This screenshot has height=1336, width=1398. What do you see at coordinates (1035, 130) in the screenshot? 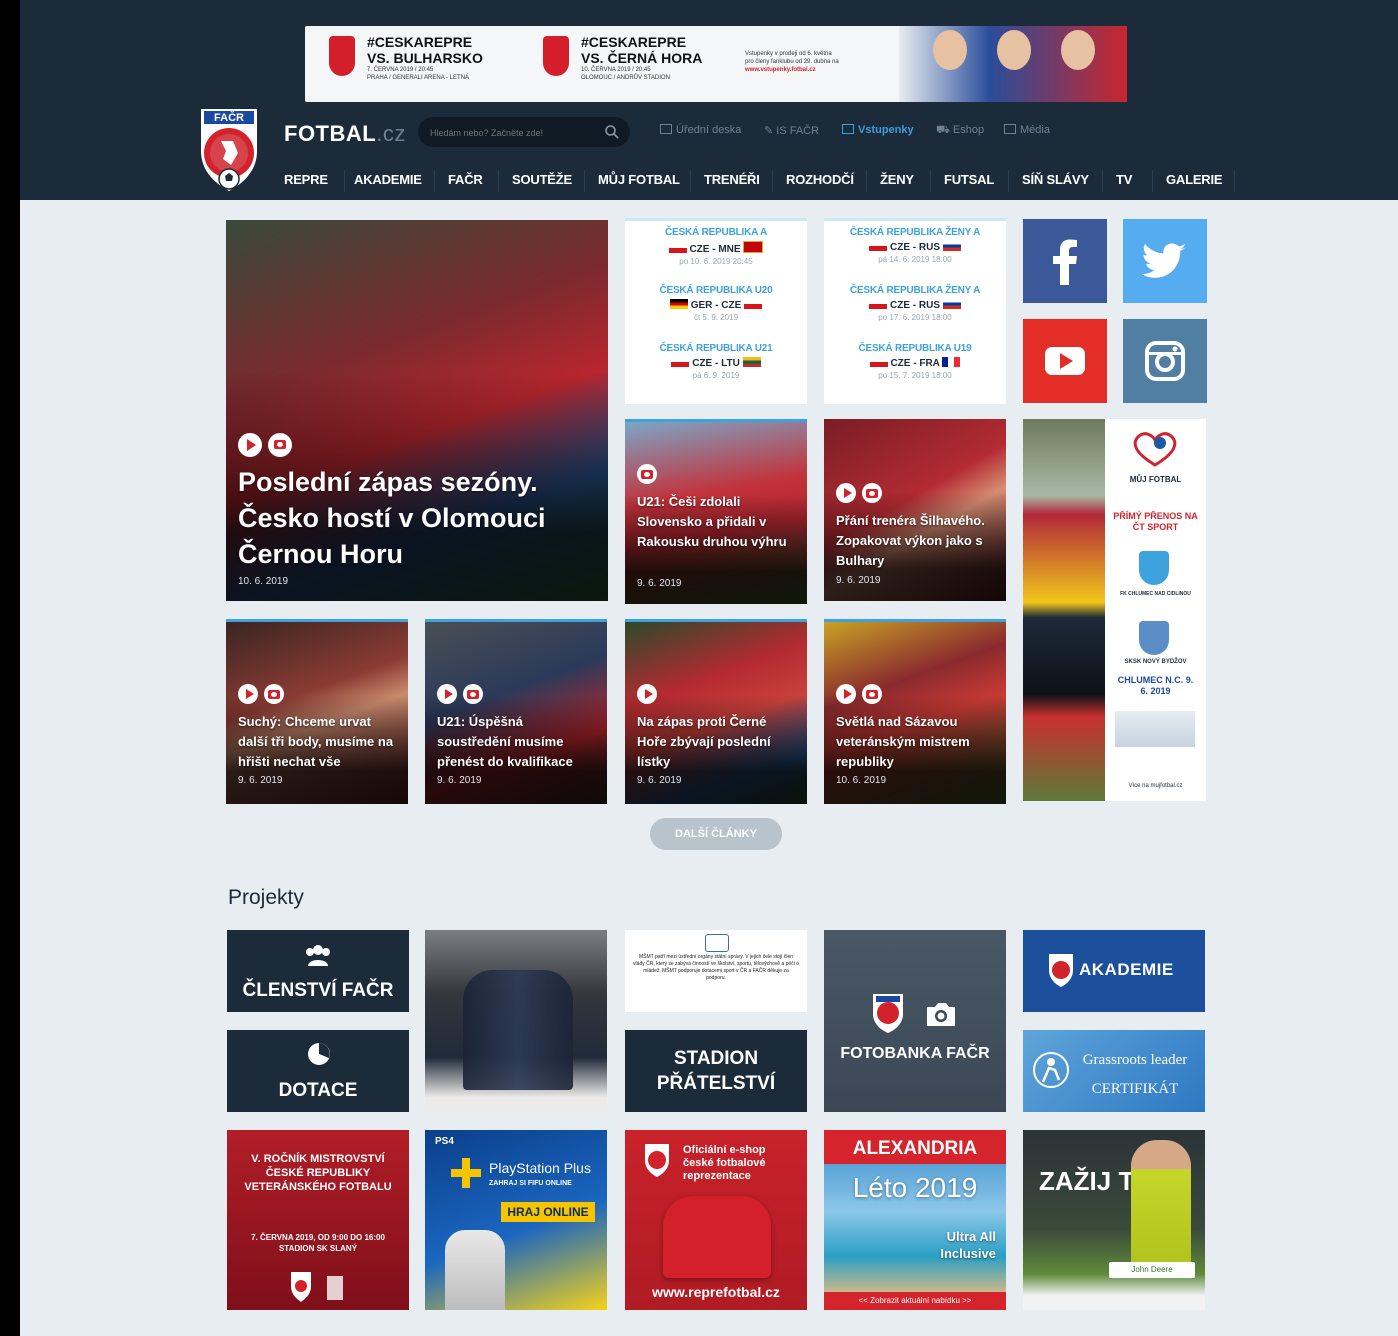
I see `util-label: Média` at bounding box center [1035, 130].